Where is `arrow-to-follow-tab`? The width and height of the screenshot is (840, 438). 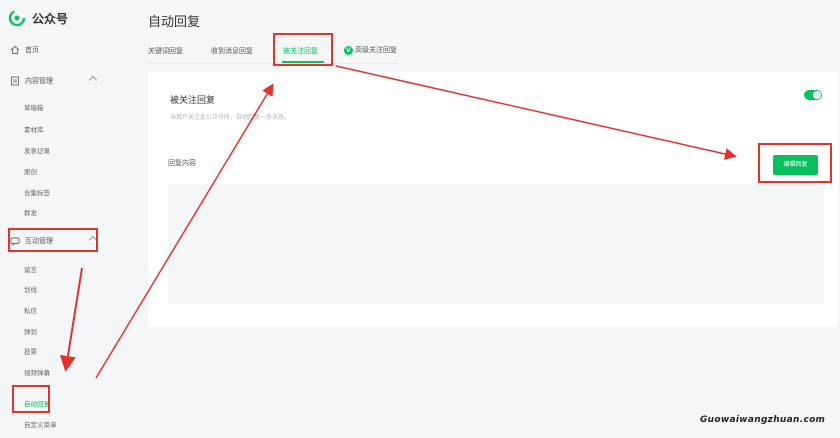 arrow-to-follow-tab is located at coordinates (184, 231).